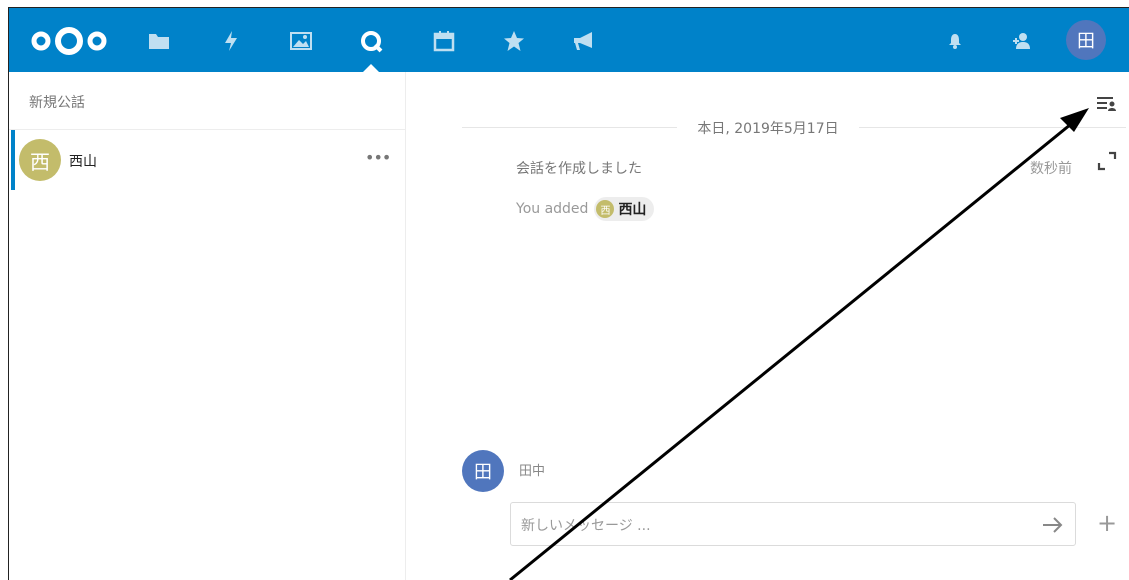  Describe the element at coordinates (371, 41) in the screenshot. I see `talk-icon` at that location.